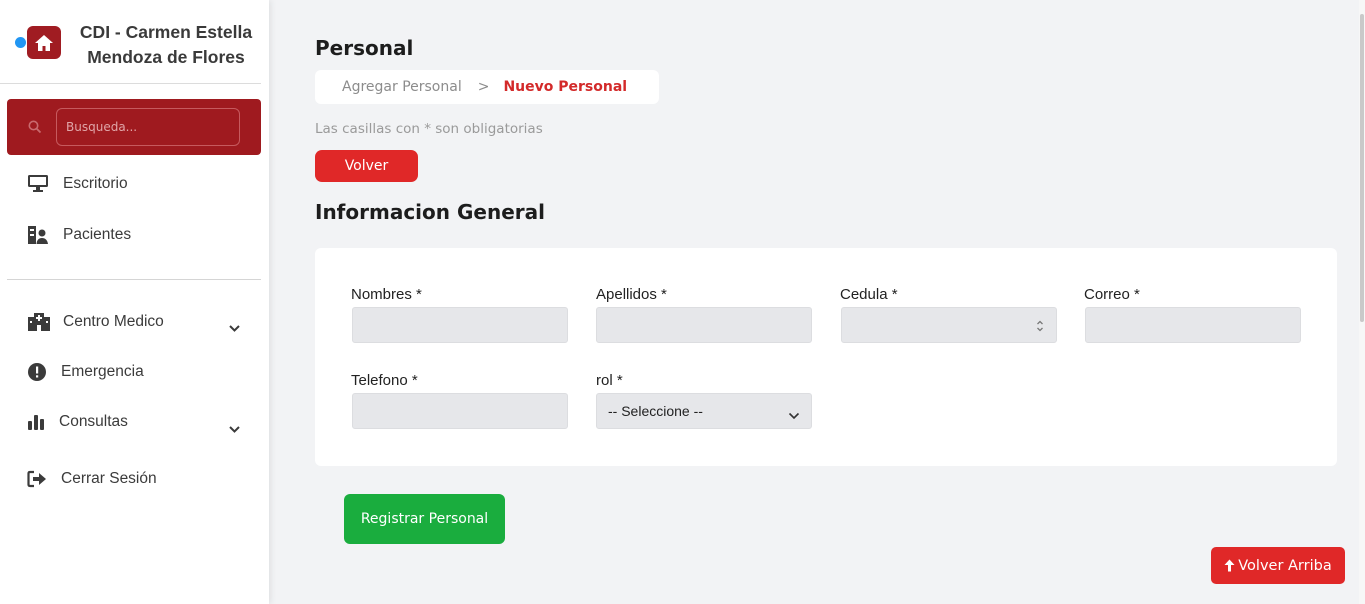  I want to click on register-personal-button: Registrar Personal, so click(424, 519).